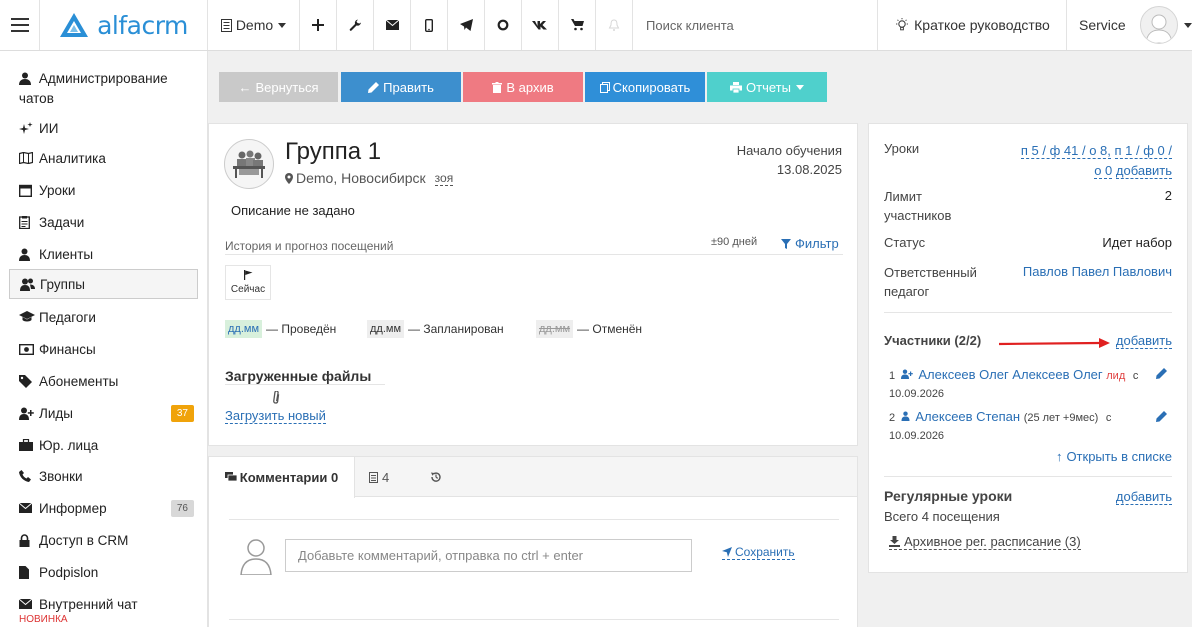  I want to click on sidebar-item-lessons: Уроки, so click(103, 190).